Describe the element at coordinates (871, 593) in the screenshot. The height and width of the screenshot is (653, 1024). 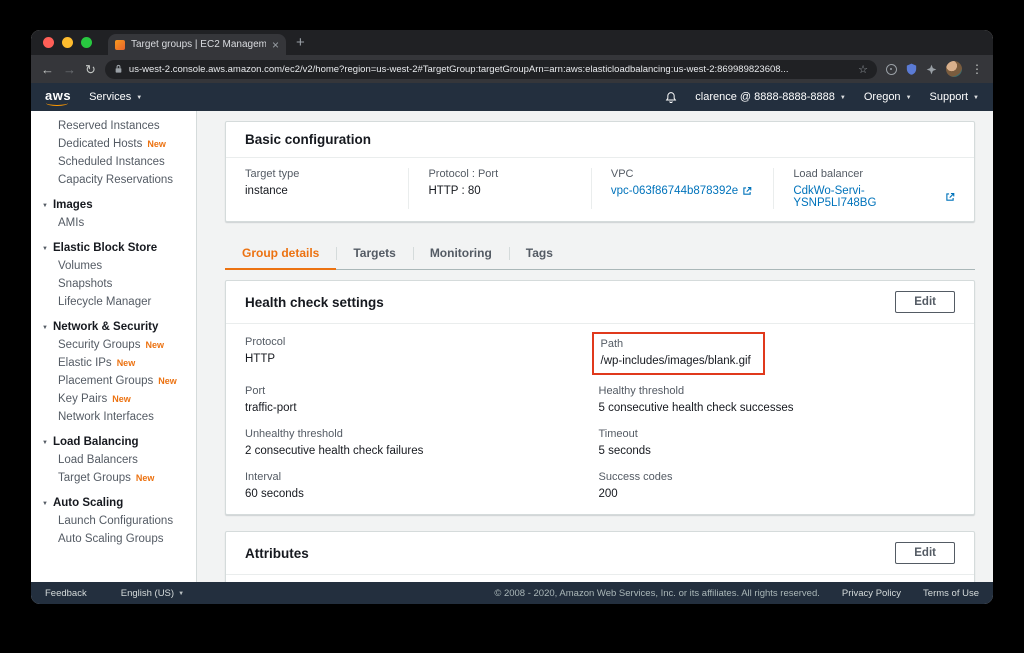
I see `privacy-policy-link: Privacy Policy` at that location.